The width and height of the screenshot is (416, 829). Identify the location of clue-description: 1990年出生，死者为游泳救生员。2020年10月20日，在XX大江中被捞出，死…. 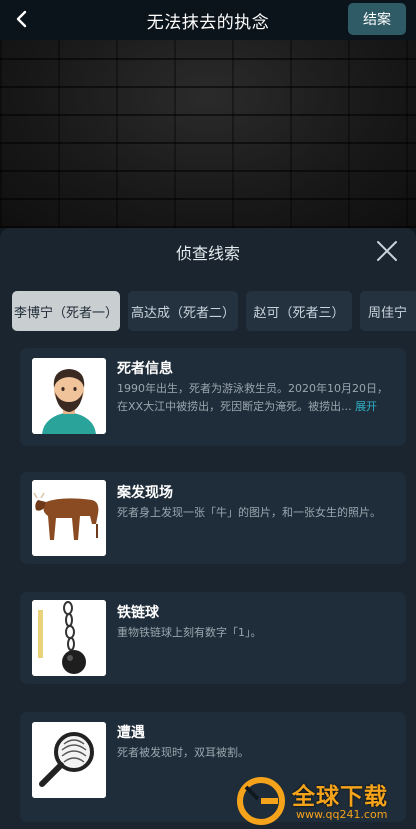
(252, 397).